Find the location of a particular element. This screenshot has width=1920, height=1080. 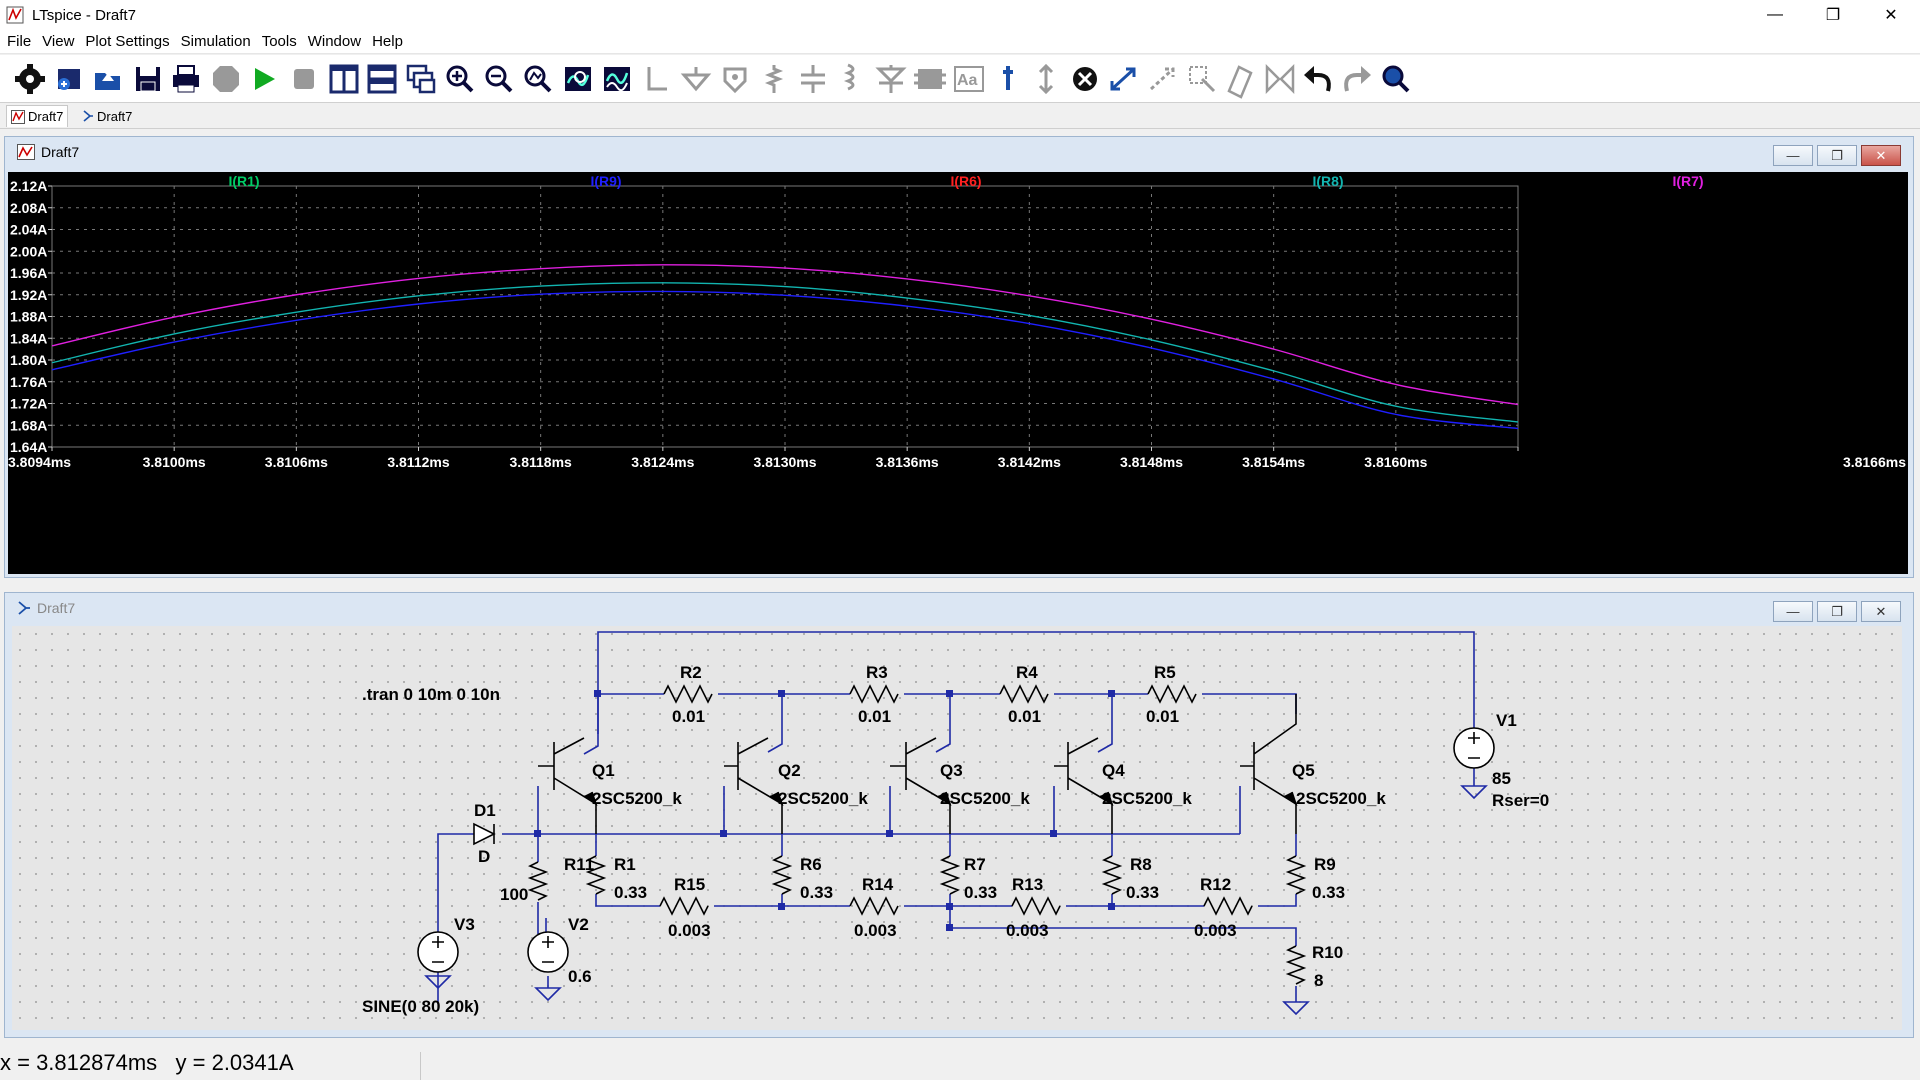

menu-plot-settings: Plot Settings is located at coordinates (132, 41).